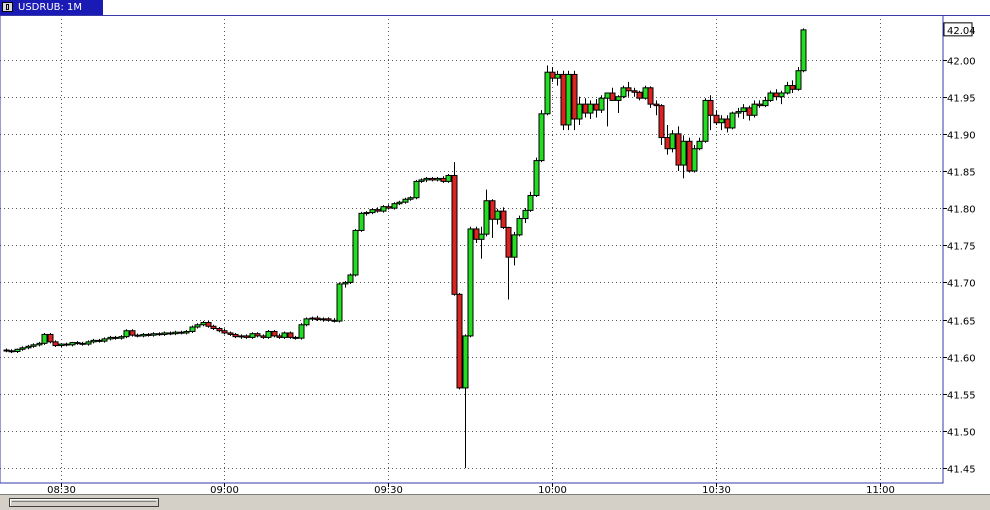 This screenshot has width=990, height=510. What do you see at coordinates (961, 396) in the screenshot?
I see `y-tick-label: 41.55` at bounding box center [961, 396].